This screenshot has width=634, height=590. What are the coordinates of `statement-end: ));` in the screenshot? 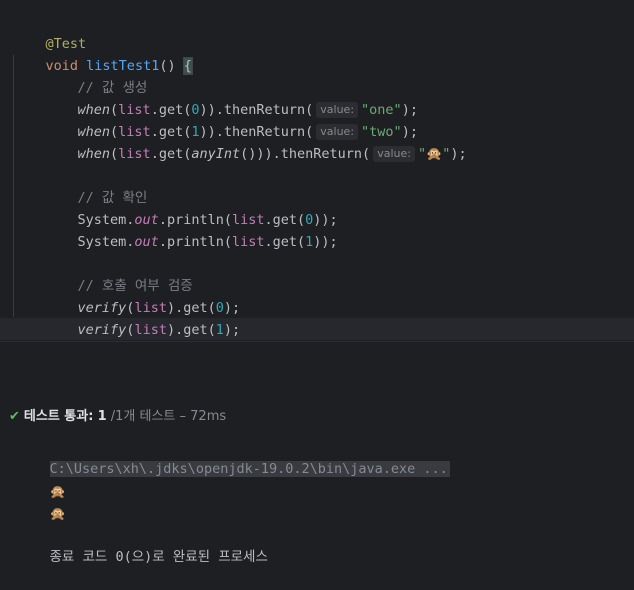 It's located at (325, 242).